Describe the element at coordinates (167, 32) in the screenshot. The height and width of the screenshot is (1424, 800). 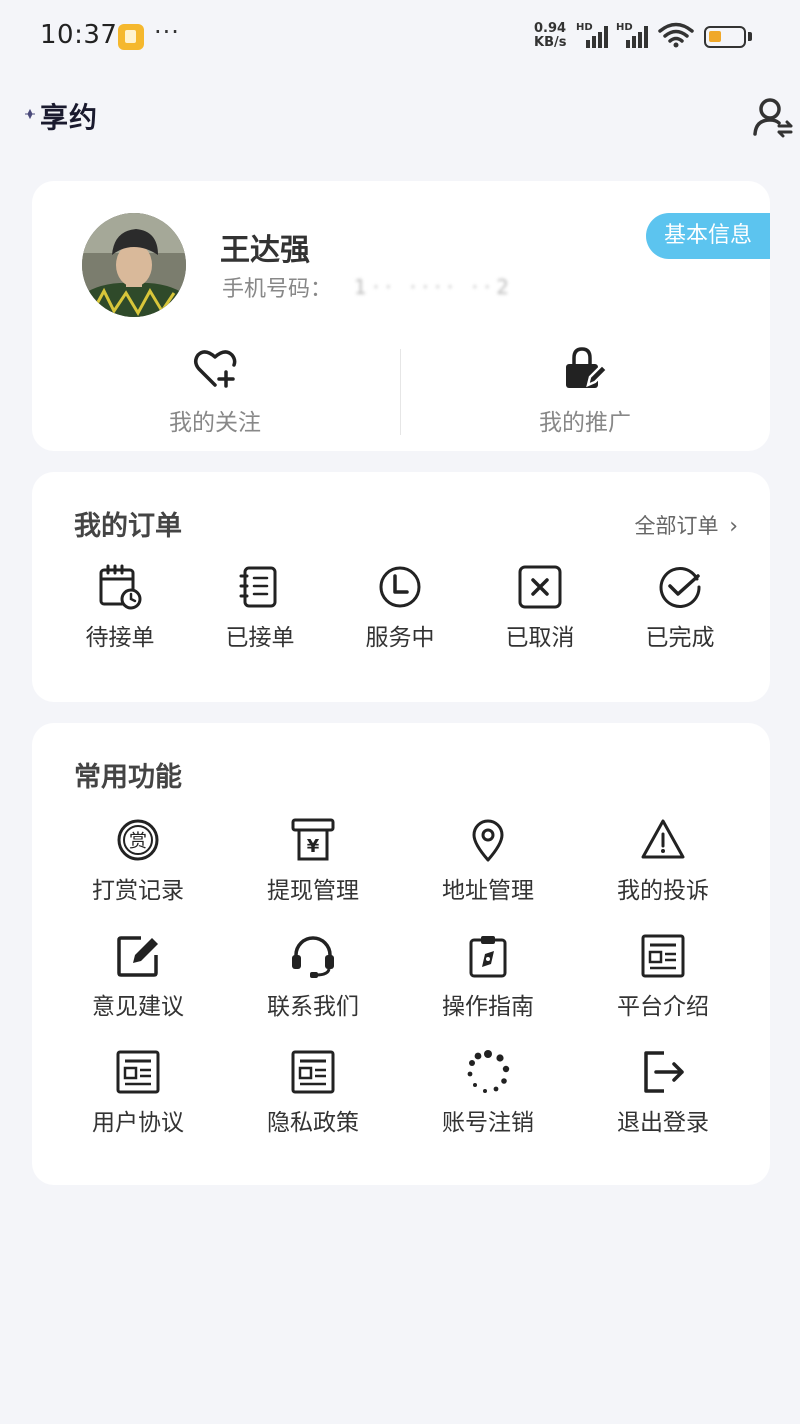
I see `more-notifications-icon: ···` at that location.